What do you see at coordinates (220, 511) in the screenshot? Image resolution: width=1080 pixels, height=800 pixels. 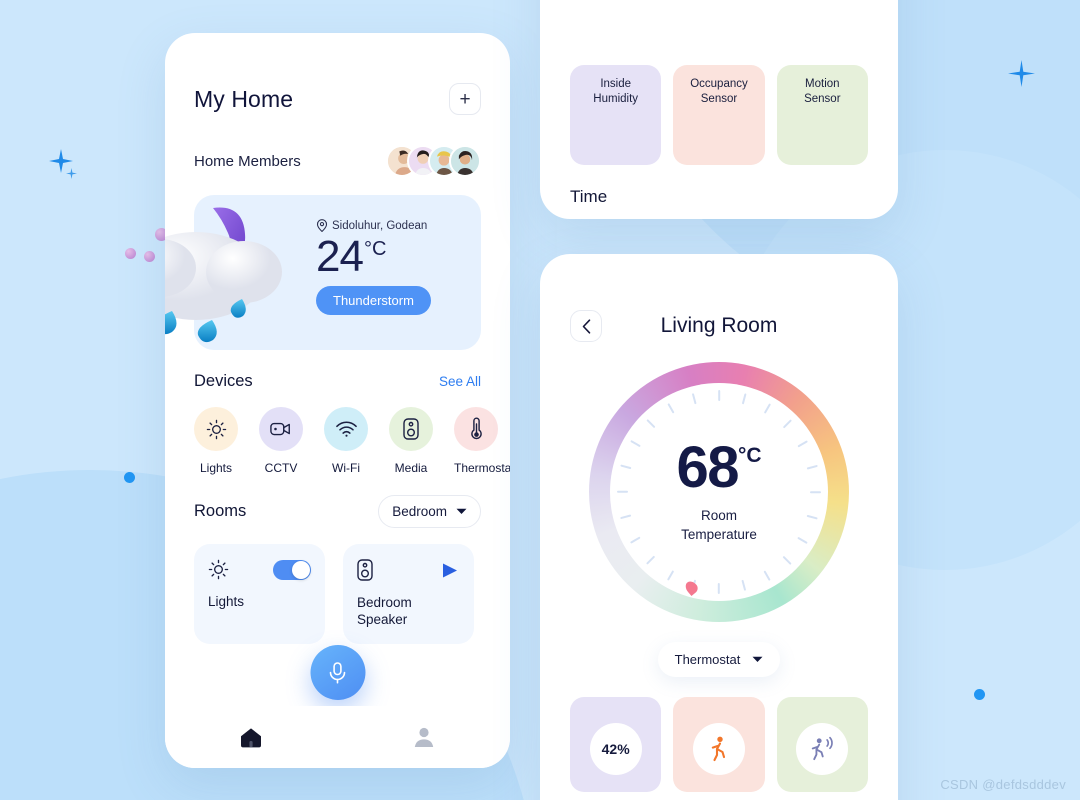 I see `rooms-title: Rooms` at bounding box center [220, 511].